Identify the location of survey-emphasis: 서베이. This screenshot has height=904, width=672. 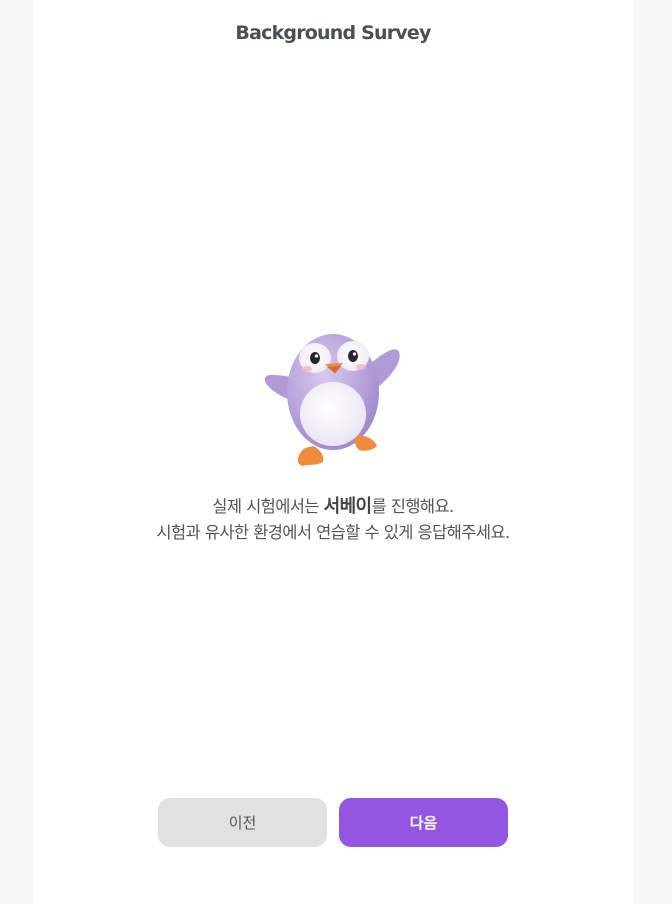
(347, 506).